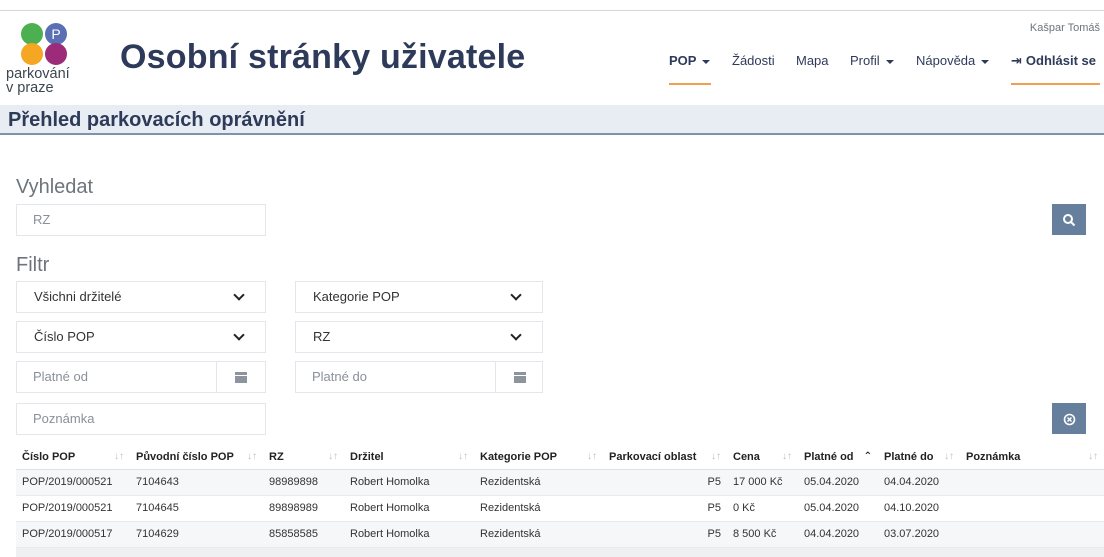  I want to click on cell-valid-to: 03.07.2020, so click(919, 534).